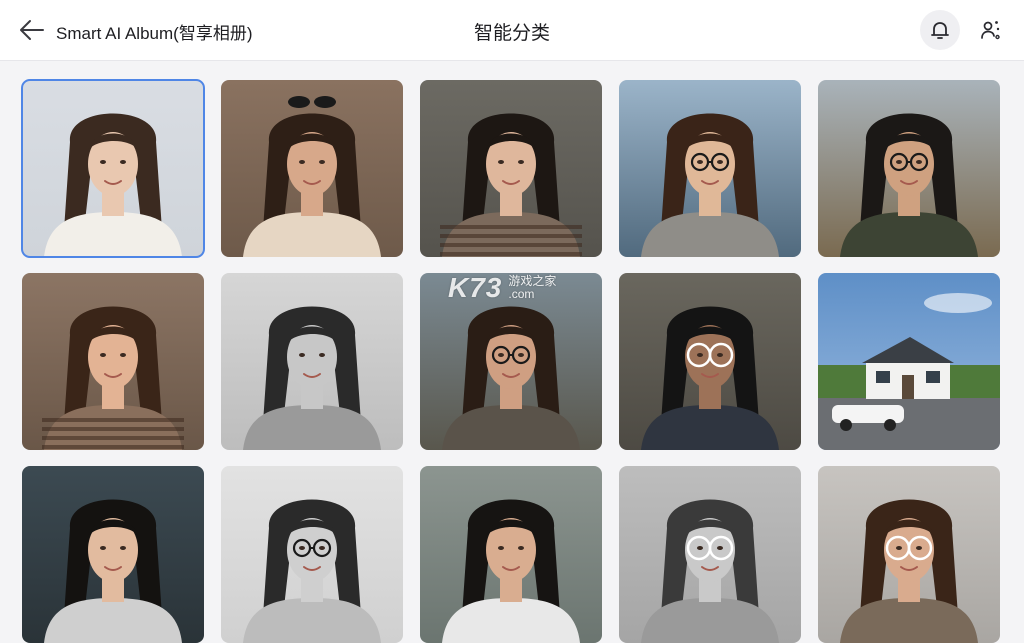  Describe the element at coordinates (32, 30) in the screenshot. I see `back-arrow-icon` at that location.